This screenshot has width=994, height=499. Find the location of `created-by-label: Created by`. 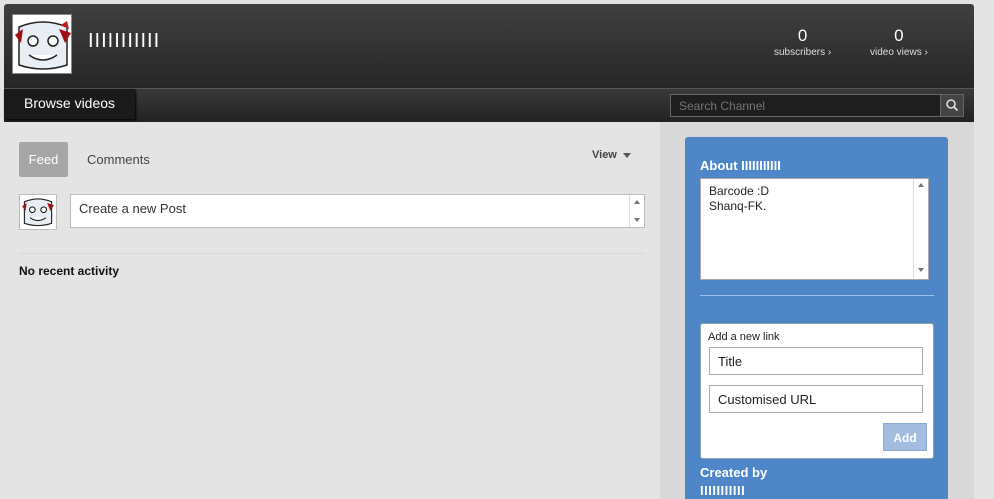

created-by-label: Created by is located at coordinates (734, 472).